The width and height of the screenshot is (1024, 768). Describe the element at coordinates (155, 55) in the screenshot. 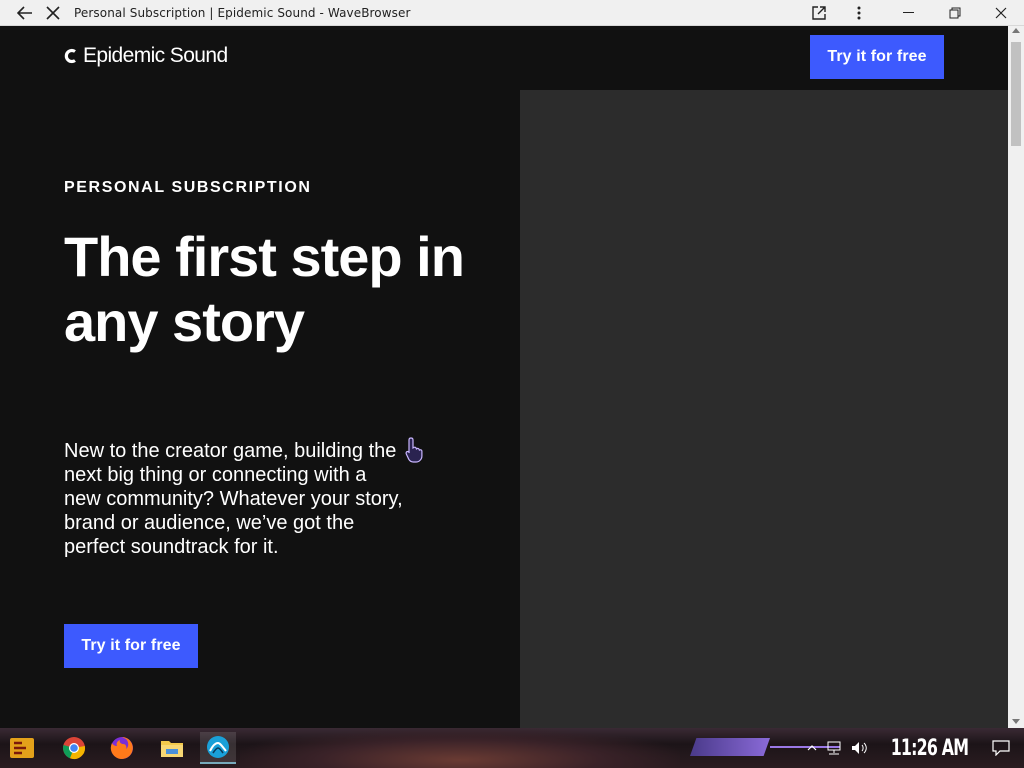

I see `logo-wordmark: Epidemic Sound` at that location.